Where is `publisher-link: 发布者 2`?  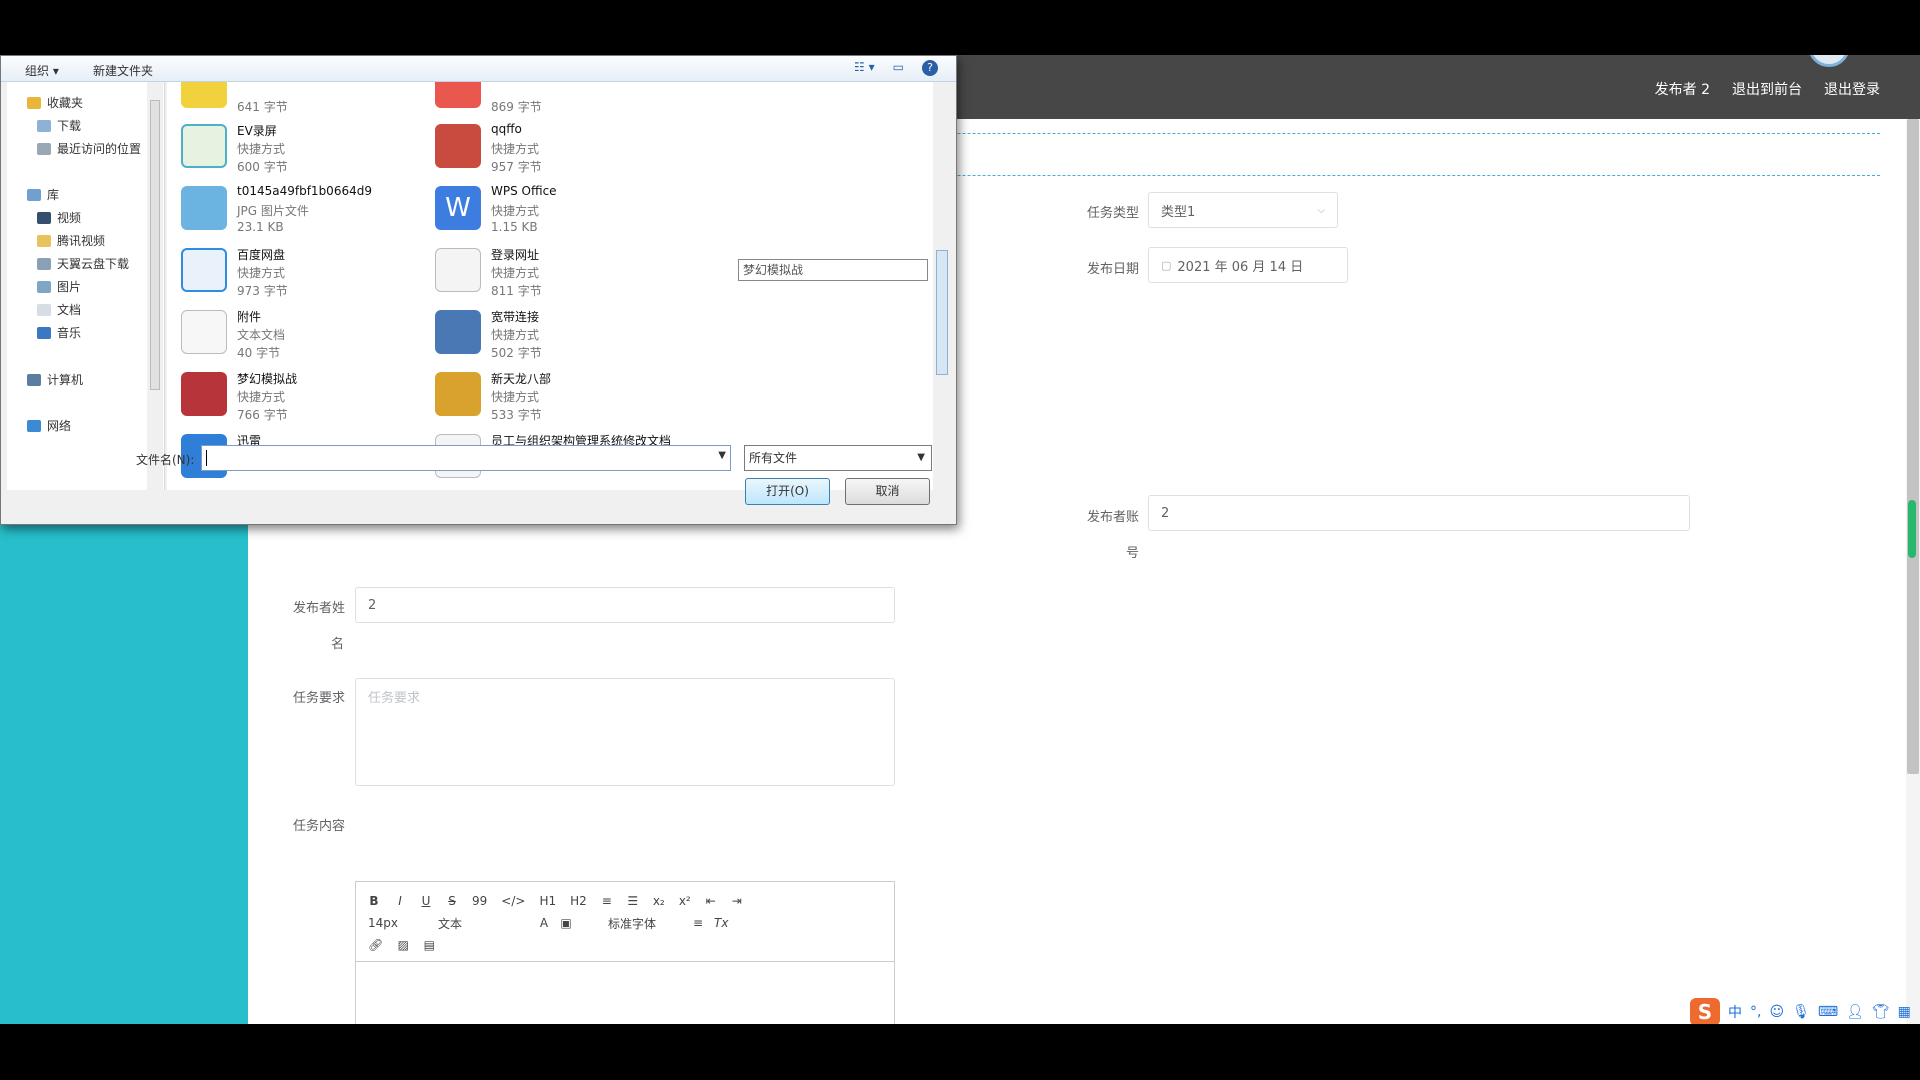 publisher-link: 发布者 2 is located at coordinates (1682, 89).